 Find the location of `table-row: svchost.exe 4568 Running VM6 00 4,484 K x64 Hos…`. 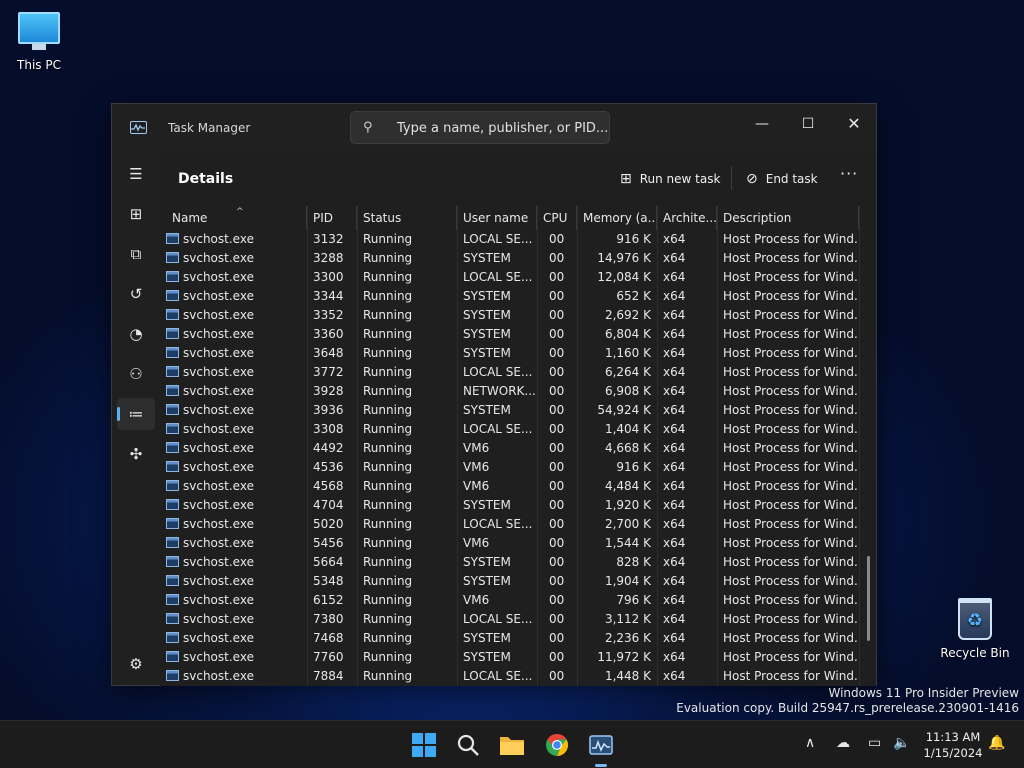

table-row: svchost.exe 4568 Running VM6 00 4,484 K x64 Hos… is located at coordinates (510, 486).